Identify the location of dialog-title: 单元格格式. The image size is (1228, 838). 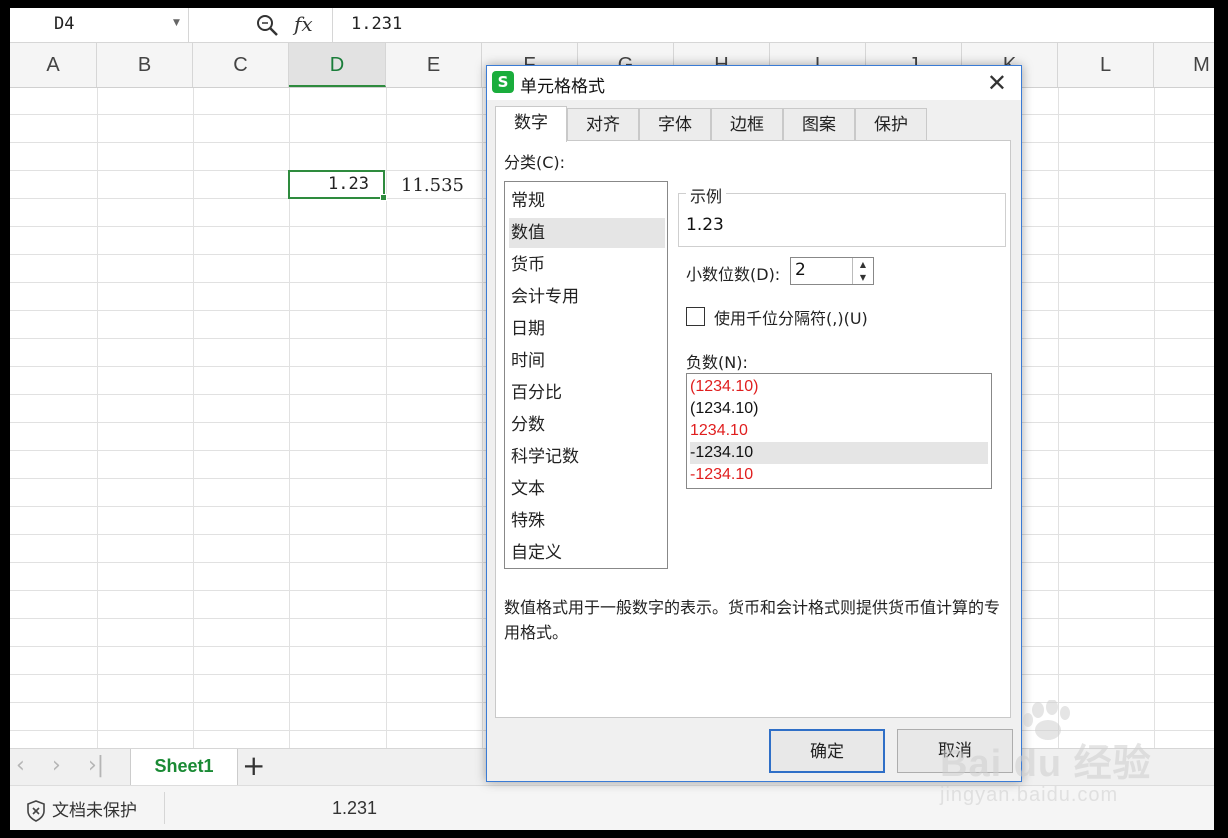
(562, 87).